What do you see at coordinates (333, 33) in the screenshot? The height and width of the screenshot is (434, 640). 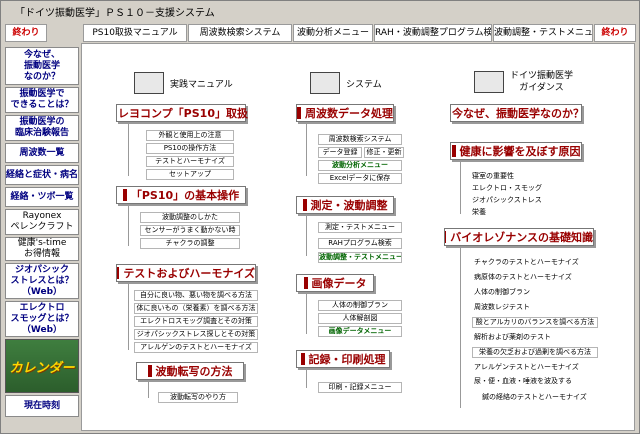 I see `tab-wave-analysis: 波動分析メニュー` at bounding box center [333, 33].